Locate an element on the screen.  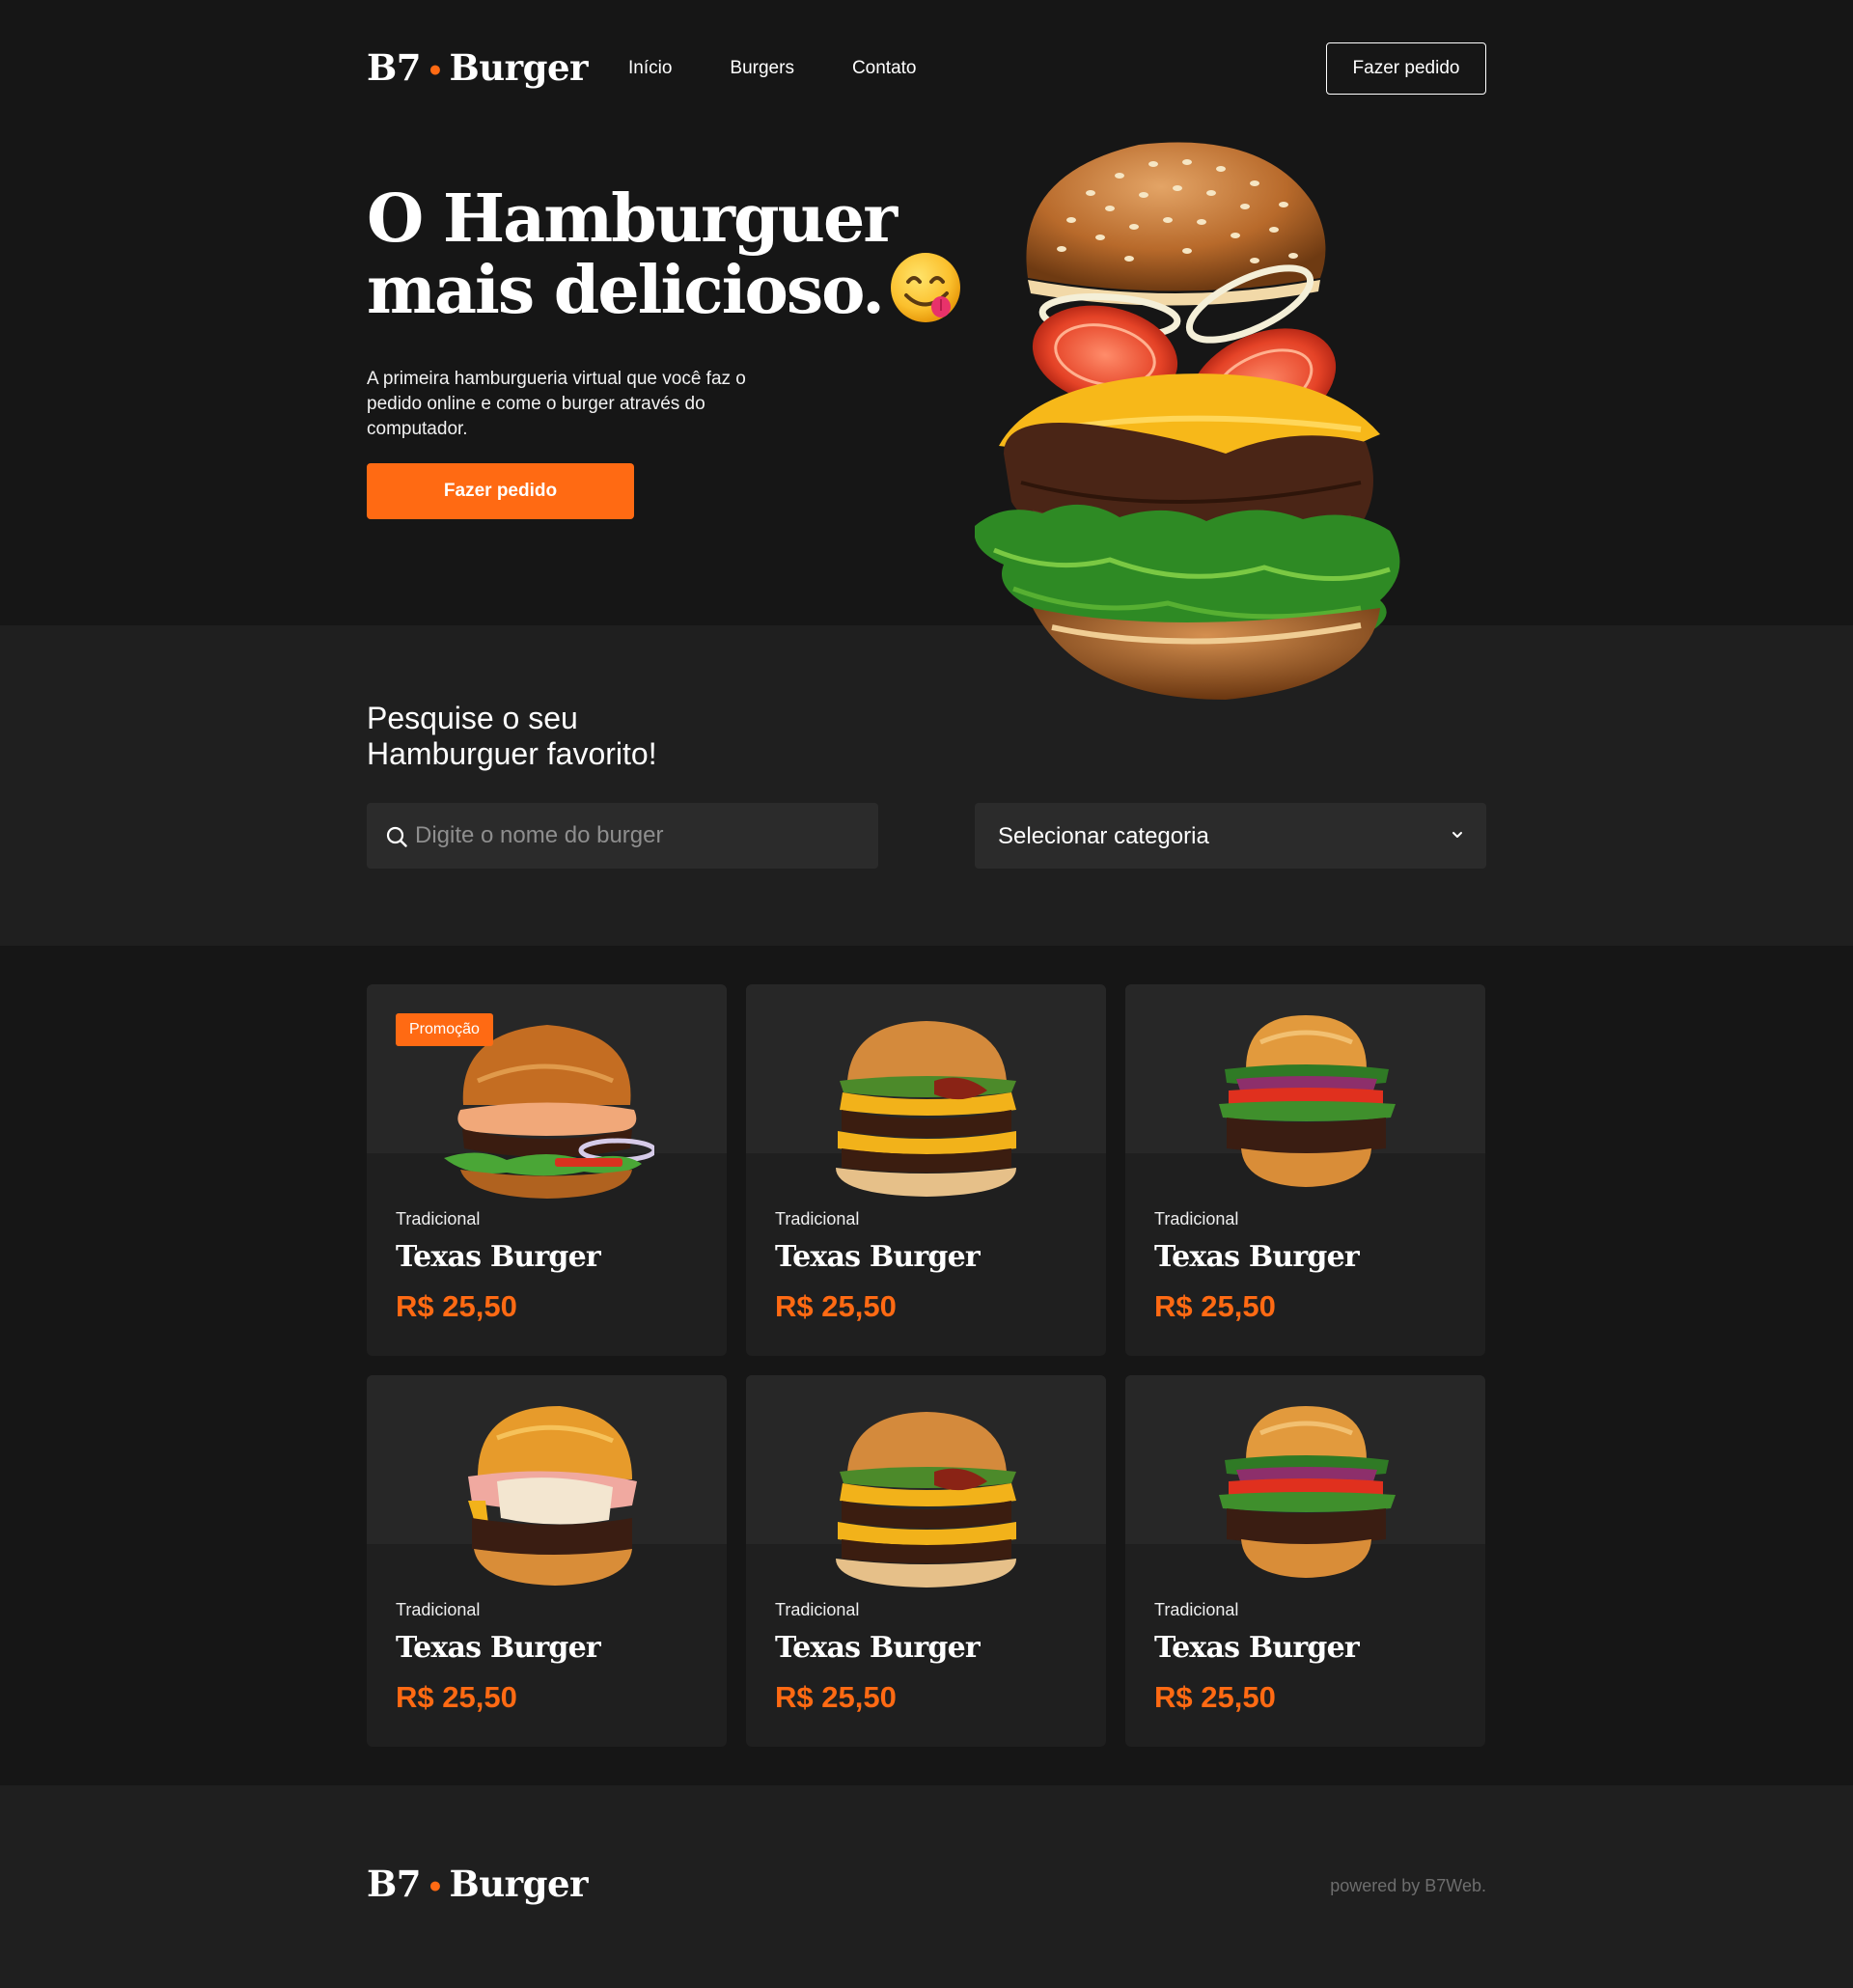
chevron-down-icon is located at coordinates (1457, 835).